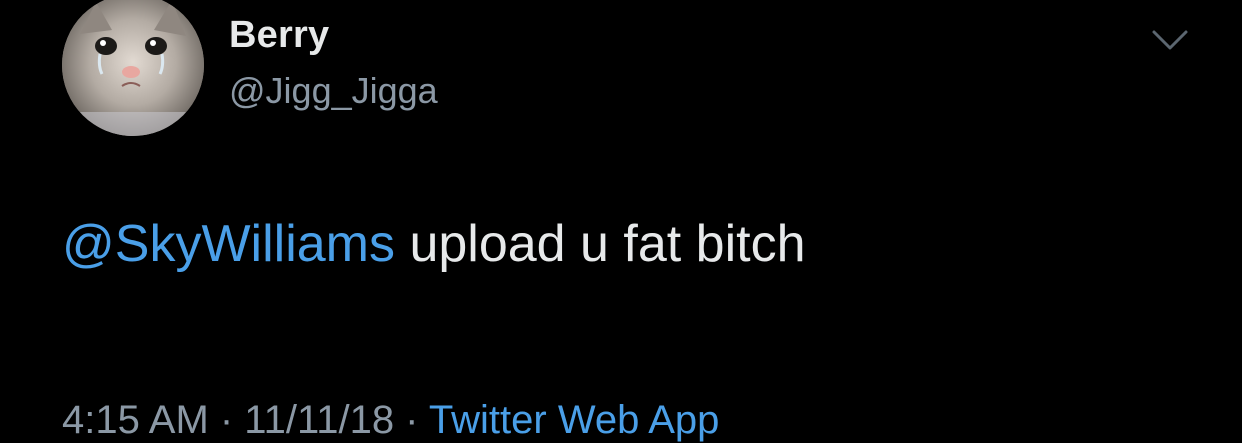 The height and width of the screenshot is (443, 1242). Describe the element at coordinates (333, 91) in the screenshot. I see `user-handle: @Jigg_Jigga` at that location.